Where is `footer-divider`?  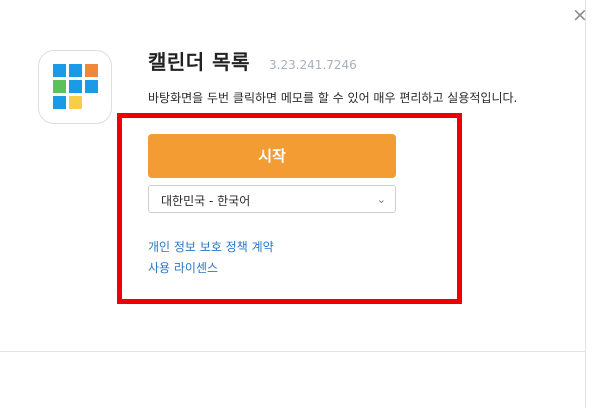
footer-divider is located at coordinates (293, 351).